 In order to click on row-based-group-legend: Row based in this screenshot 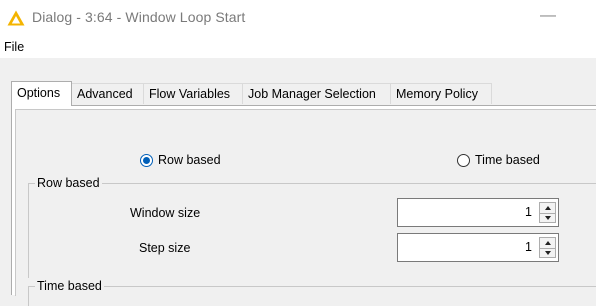, I will do `click(68, 183)`.